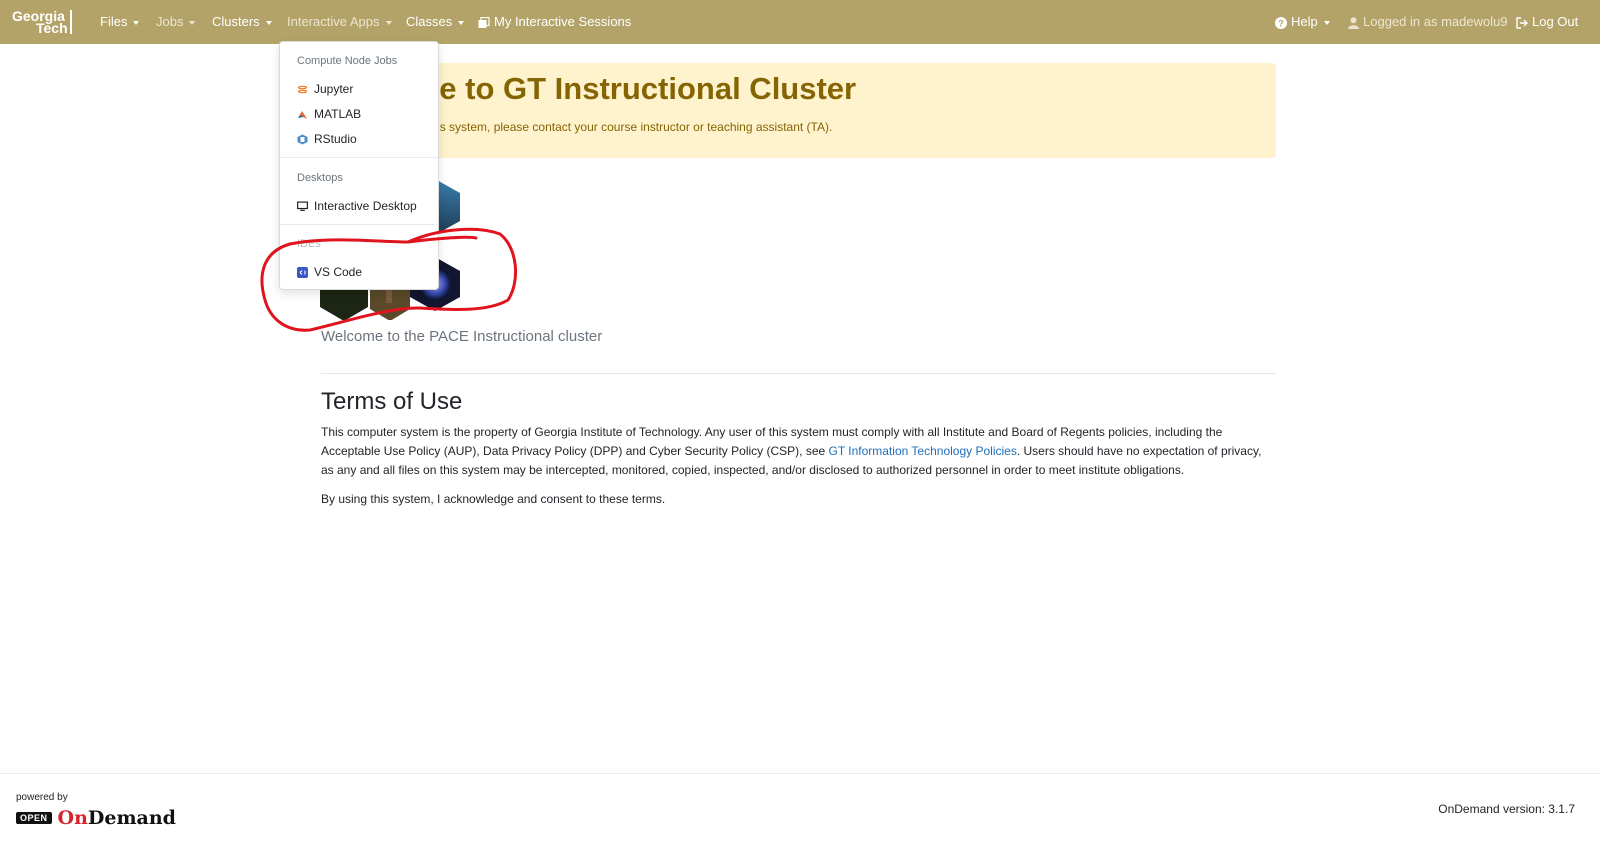 This screenshot has height=842, width=1600. I want to click on nav-clusters: Clusters, so click(242, 22).